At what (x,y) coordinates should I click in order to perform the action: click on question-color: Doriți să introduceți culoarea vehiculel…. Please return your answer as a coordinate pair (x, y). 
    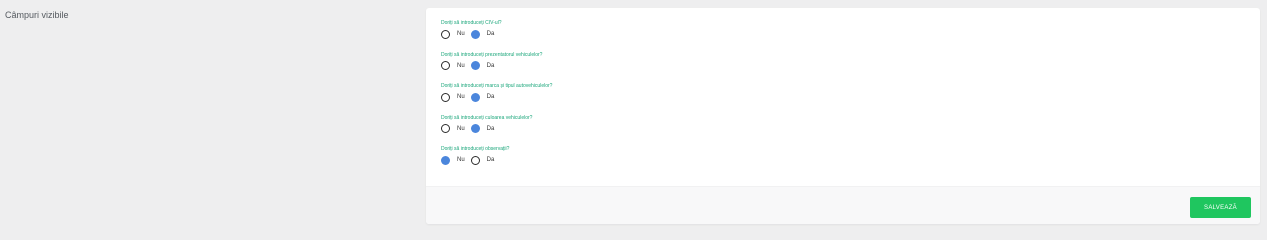
    Looking at the image, I should click on (791, 131).